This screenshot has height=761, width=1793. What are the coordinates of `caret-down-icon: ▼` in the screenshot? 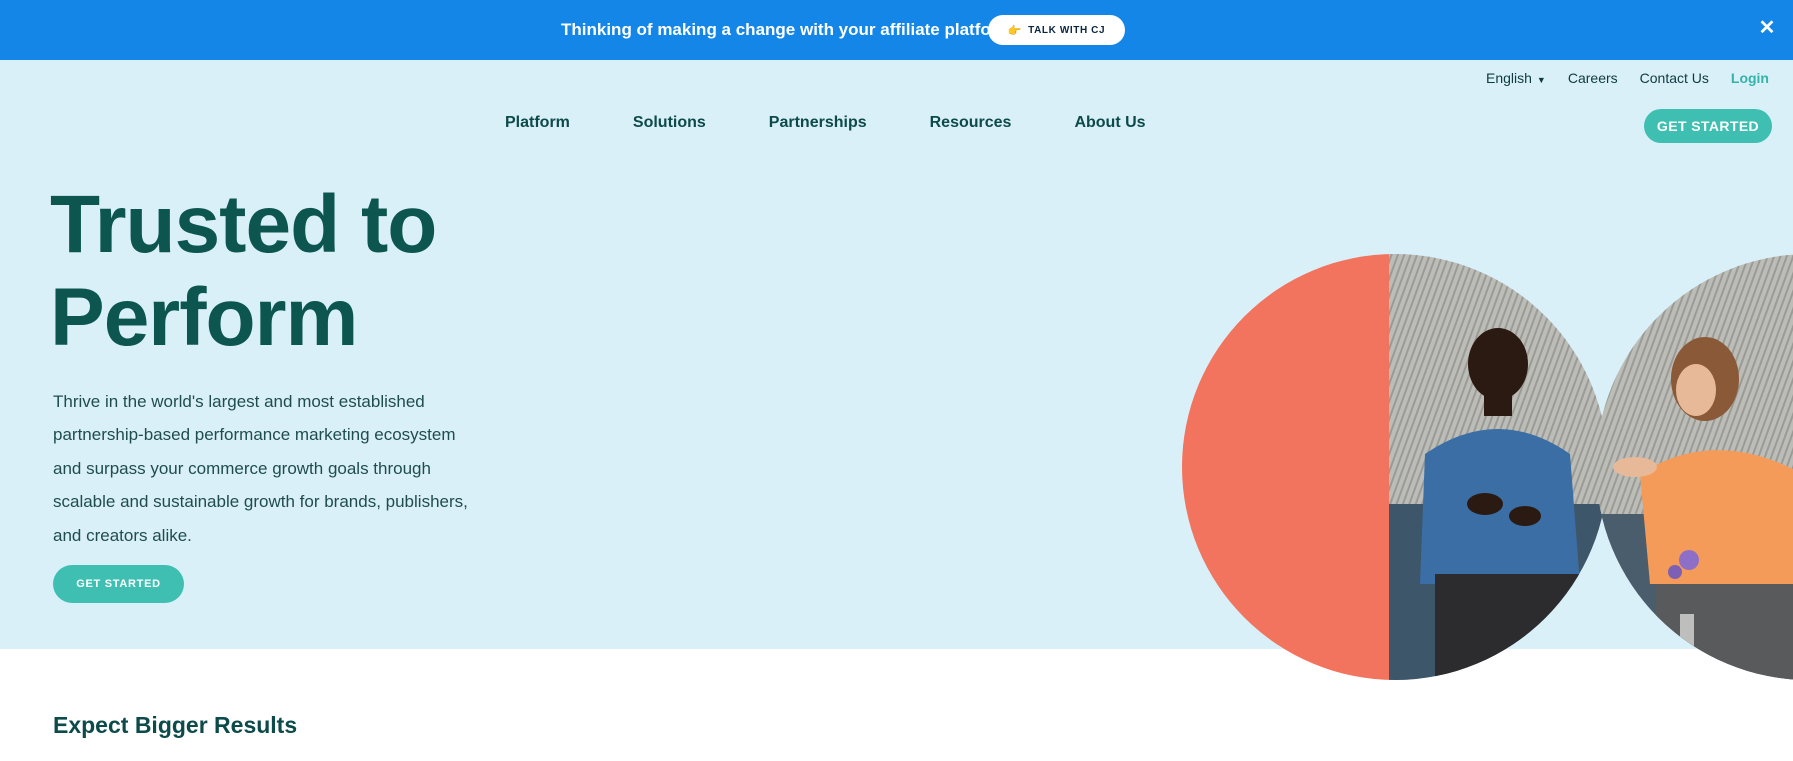 It's located at (1541, 80).